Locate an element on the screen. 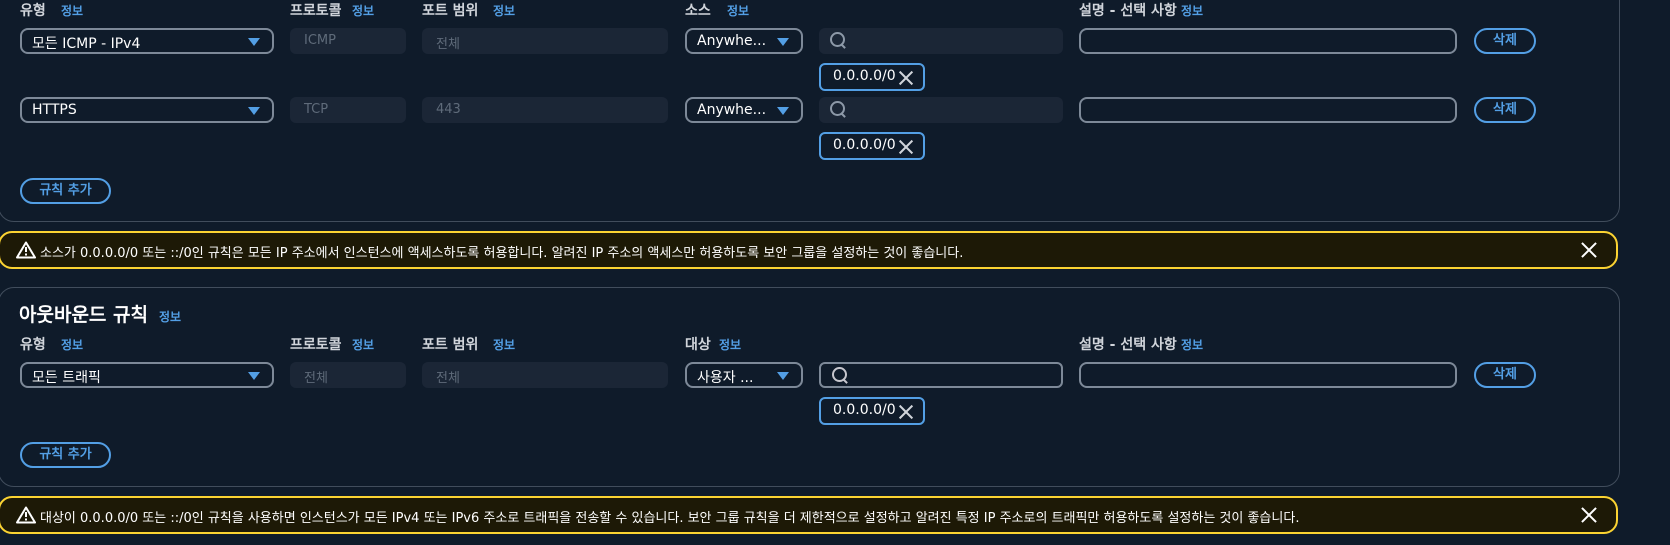 The width and height of the screenshot is (1670, 545). protocol-field: TCP is located at coordinates (348, 110).